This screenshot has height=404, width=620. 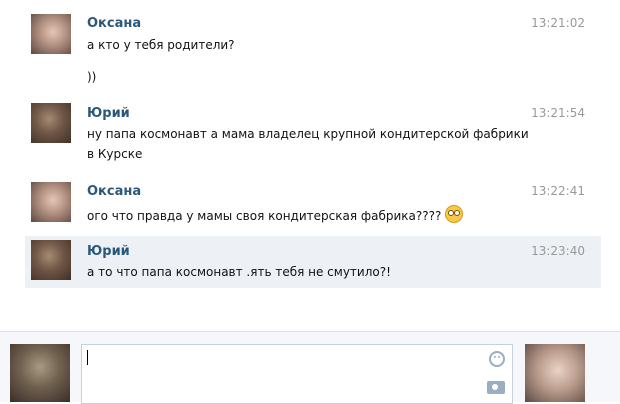 I want to click on text-caret, so click(x=87, y=357).